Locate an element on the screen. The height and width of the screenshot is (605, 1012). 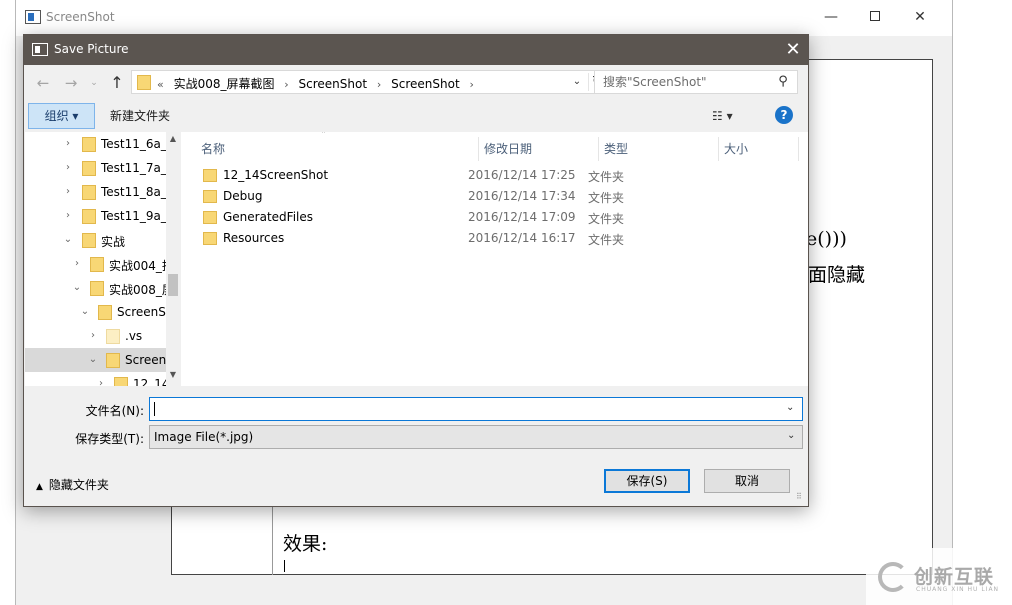
organize-button: 组织 ▾ is located at coordinates (61, 116).